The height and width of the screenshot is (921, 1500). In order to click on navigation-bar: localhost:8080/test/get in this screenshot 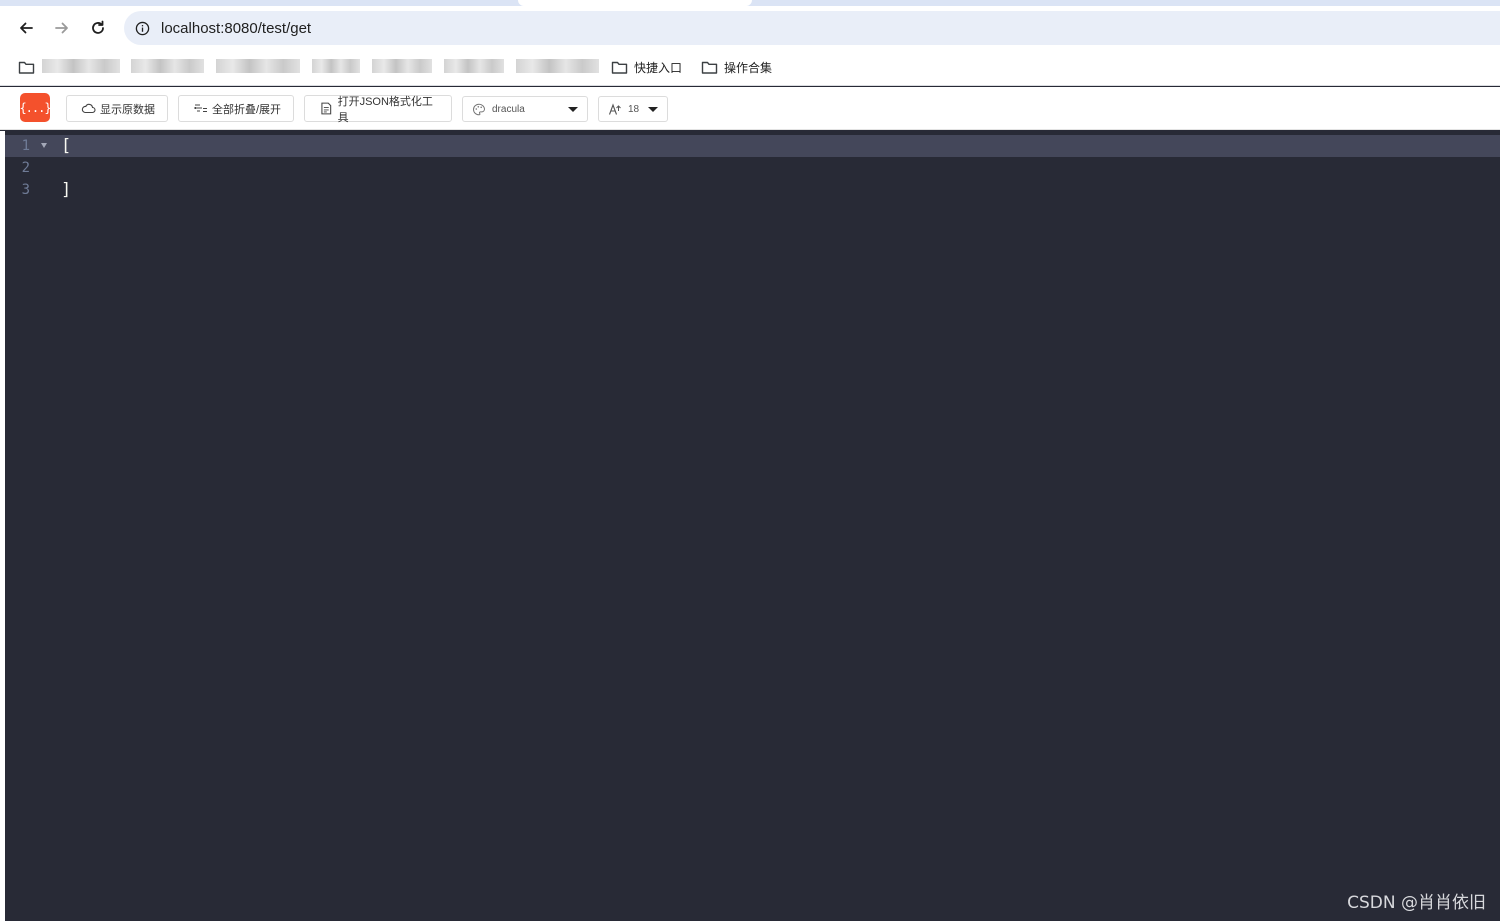, I will do `click(750, 28)`.